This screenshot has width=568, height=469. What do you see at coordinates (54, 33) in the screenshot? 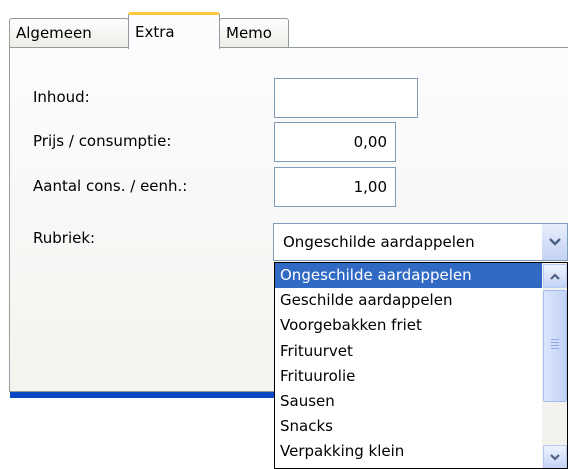
I see `tab-algemeen-label: Algemeen` at bounding box center [54, 33].